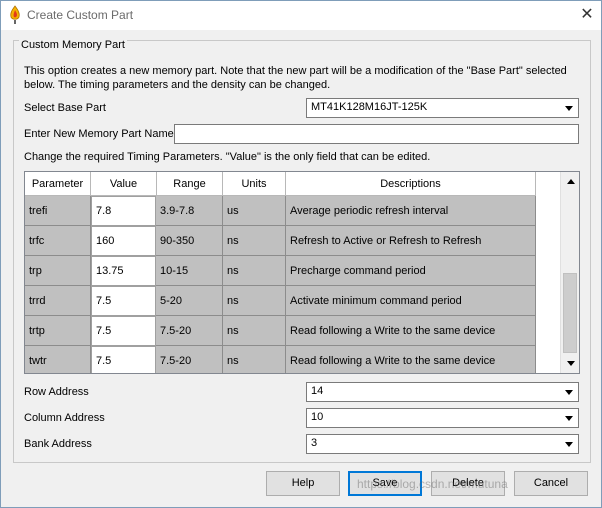 The width and height of the screenshot is (602, 508). Describe the element at coordinates (254, 184) in the screenshot. I see `column-header-units: Units` at that location.